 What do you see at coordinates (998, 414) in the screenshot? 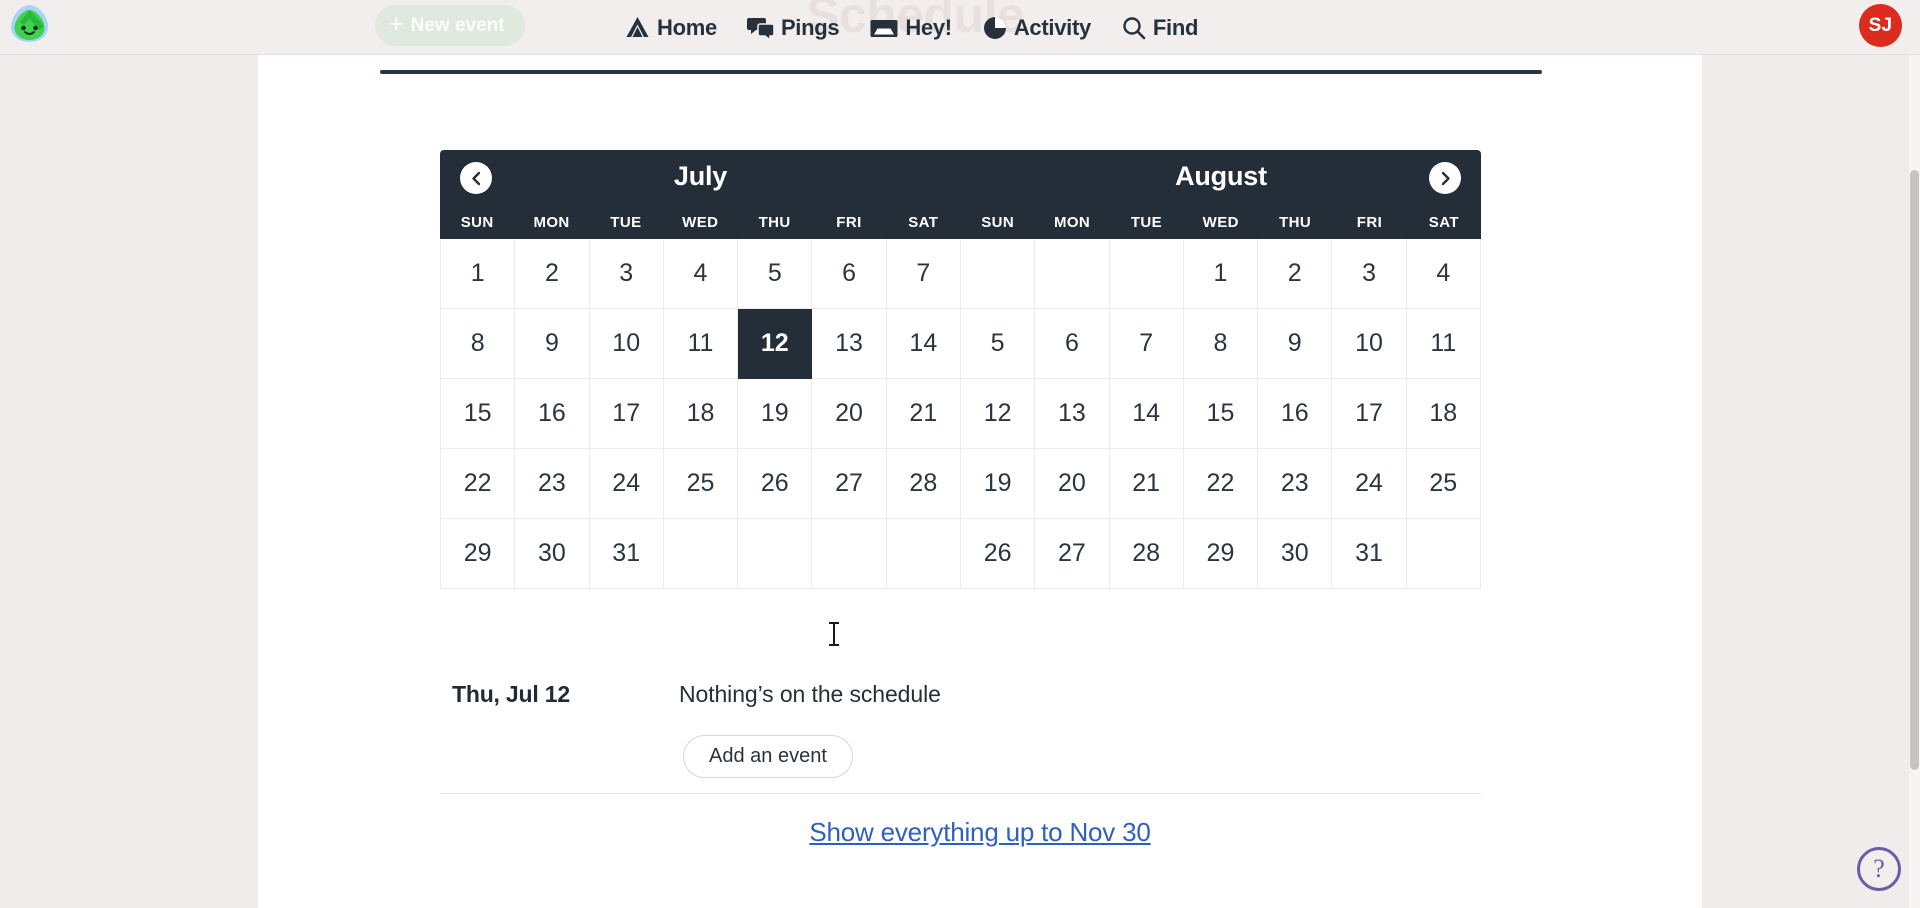
I see `calendar-day: 12` at bounding box center [998, 414].